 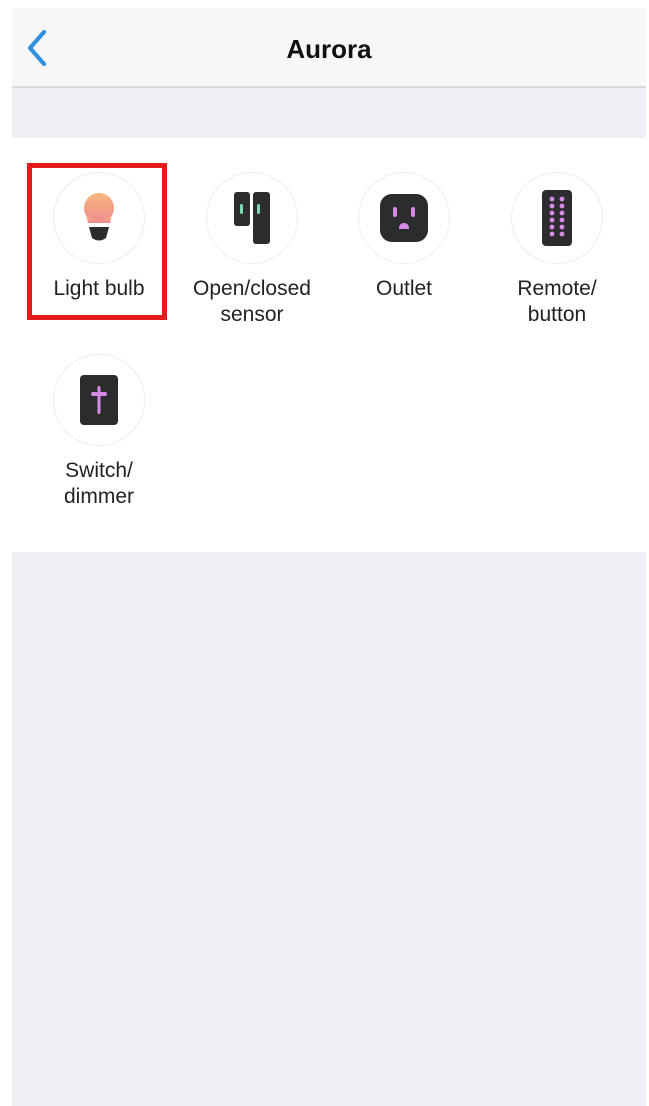 I want to click on device-type-label: Remote/ button, so click(x=557, y=301).